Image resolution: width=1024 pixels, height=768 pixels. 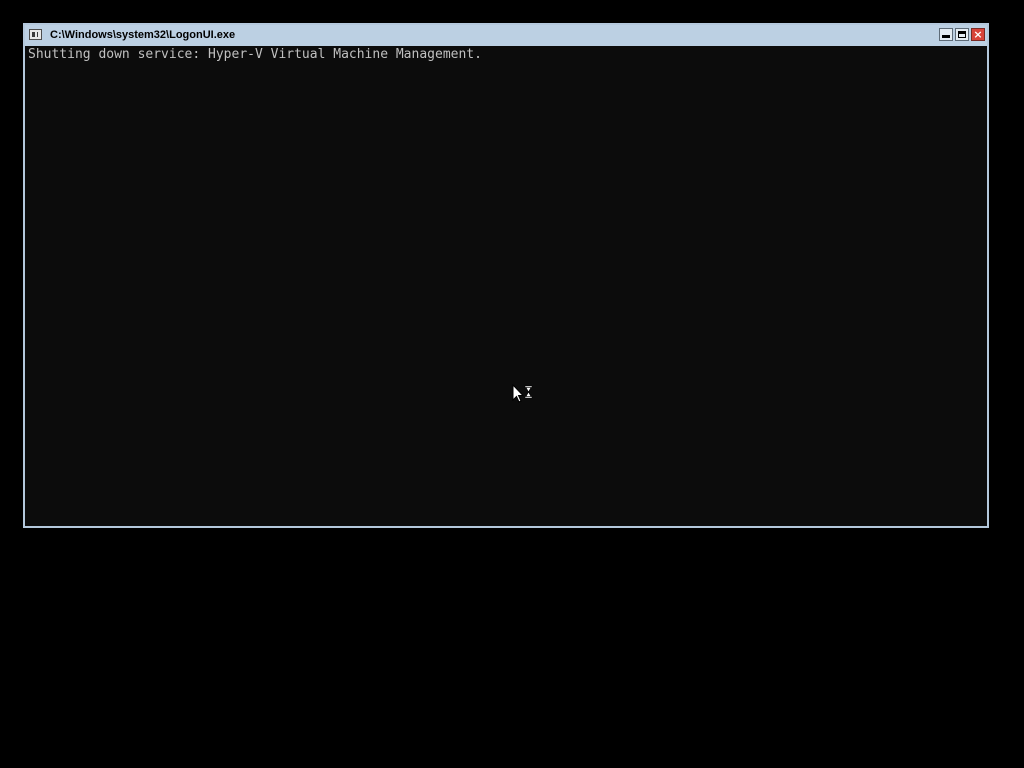 I want to click on maximize-button, so click(x=962, y=34).